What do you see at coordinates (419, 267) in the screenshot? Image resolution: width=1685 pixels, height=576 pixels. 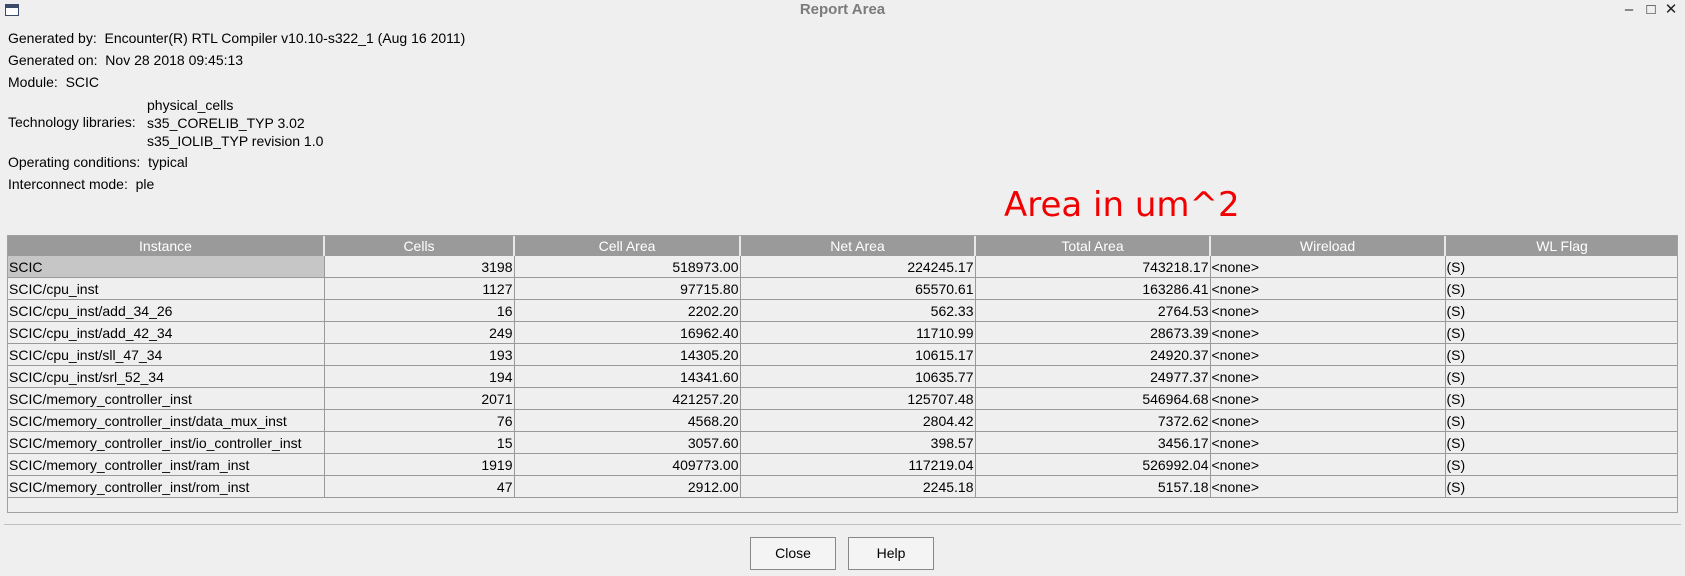 I see `cells-cell: 3198` at bounding box center [419, 267].